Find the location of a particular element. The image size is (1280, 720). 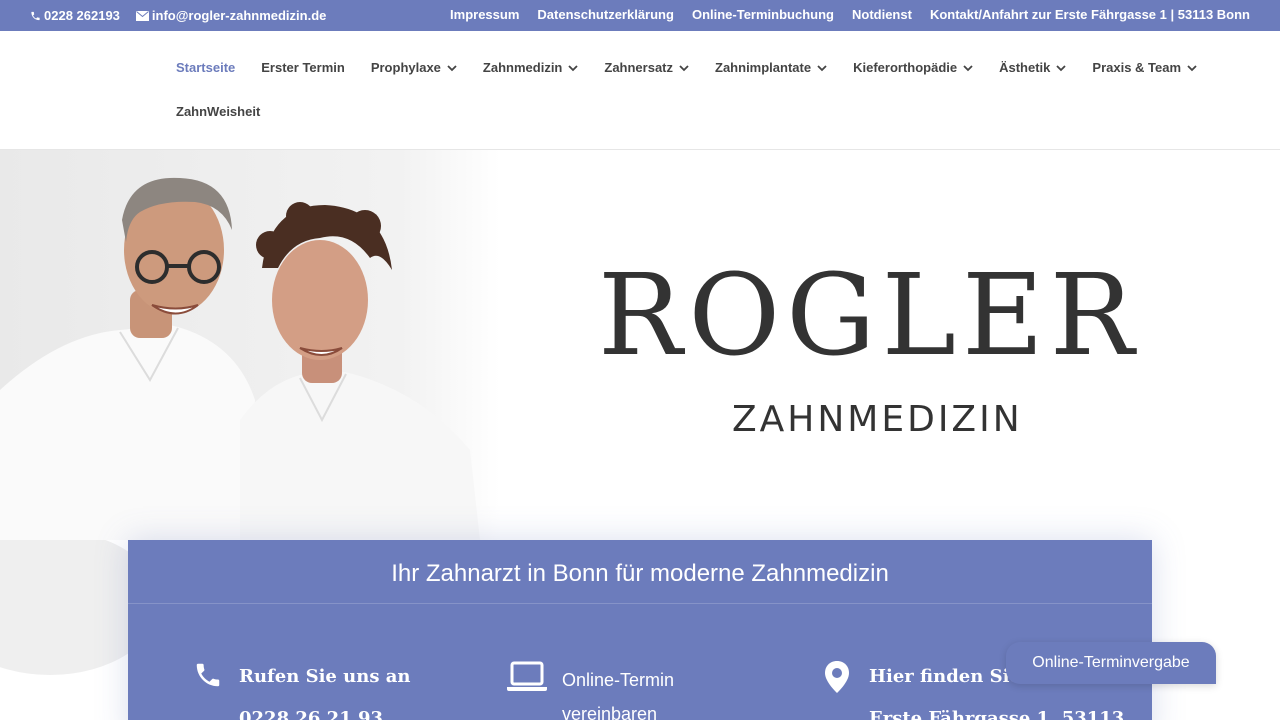

nav-item-label: ZahnWeisheit is located at coordinates (218, 111).